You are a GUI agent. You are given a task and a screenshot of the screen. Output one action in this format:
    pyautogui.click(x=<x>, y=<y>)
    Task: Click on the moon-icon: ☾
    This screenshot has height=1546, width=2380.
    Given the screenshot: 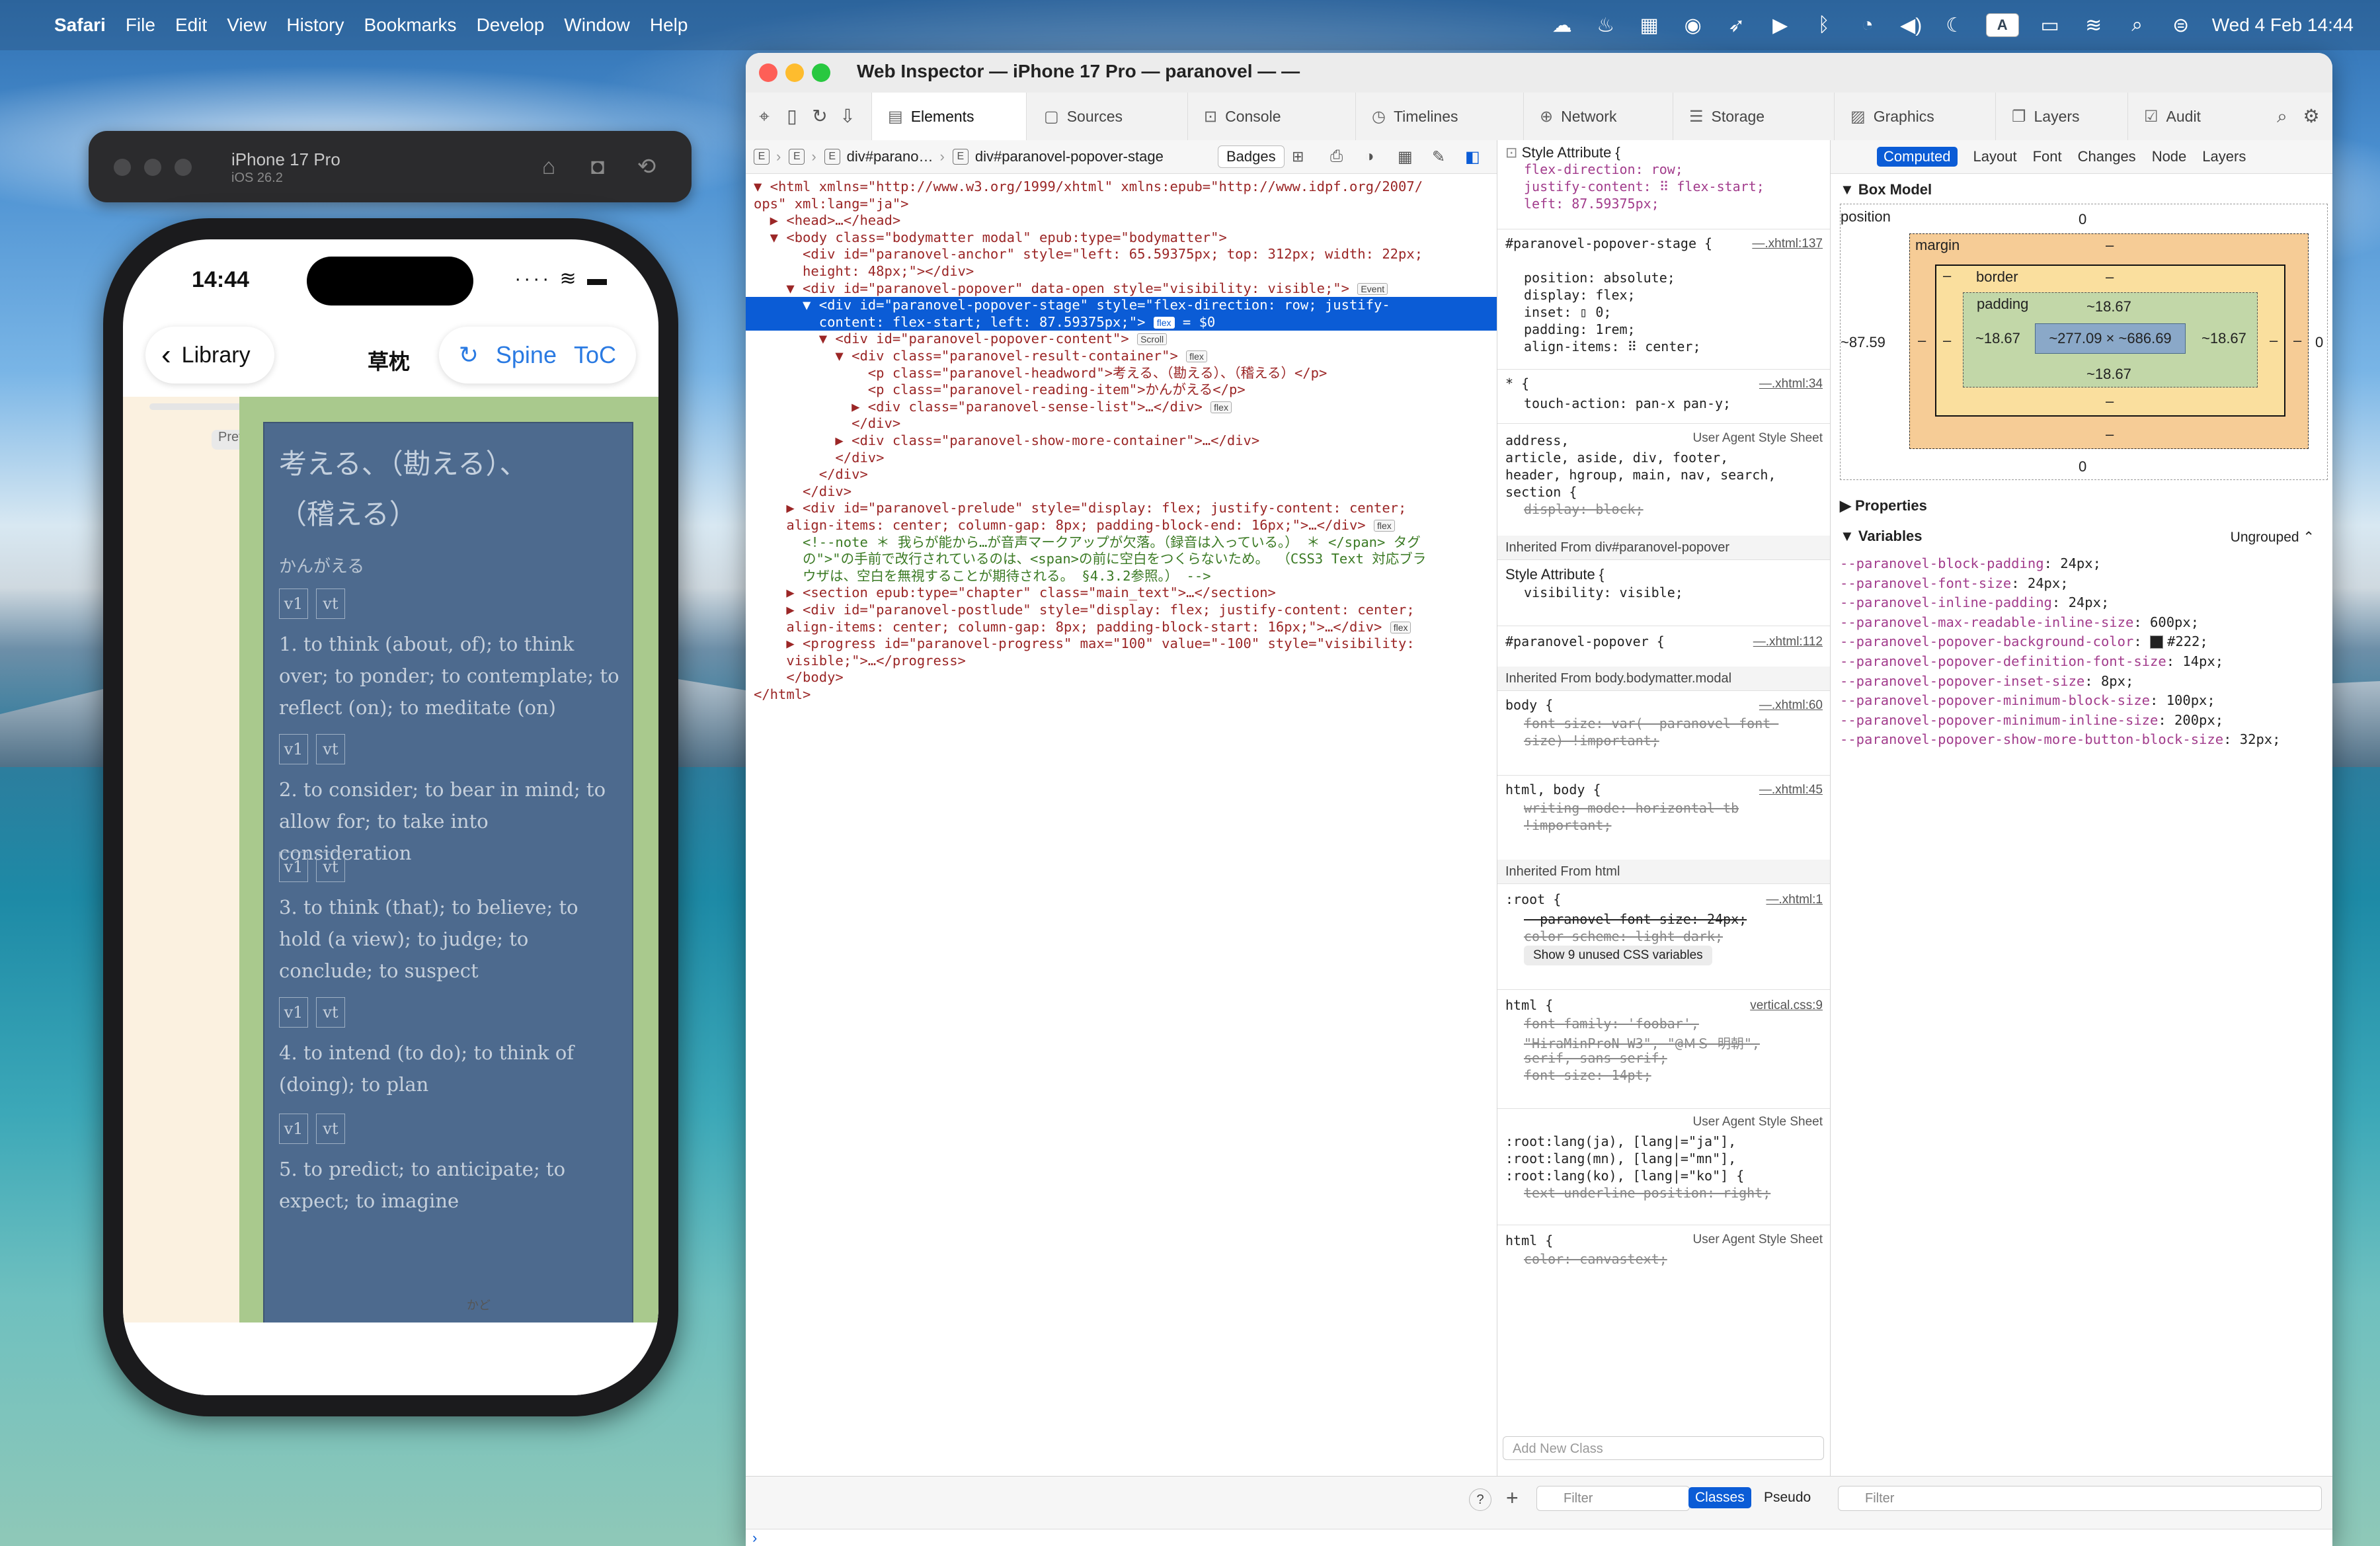 What is the action you would take?
    pyautogui.click(x=1954, y=25)
    